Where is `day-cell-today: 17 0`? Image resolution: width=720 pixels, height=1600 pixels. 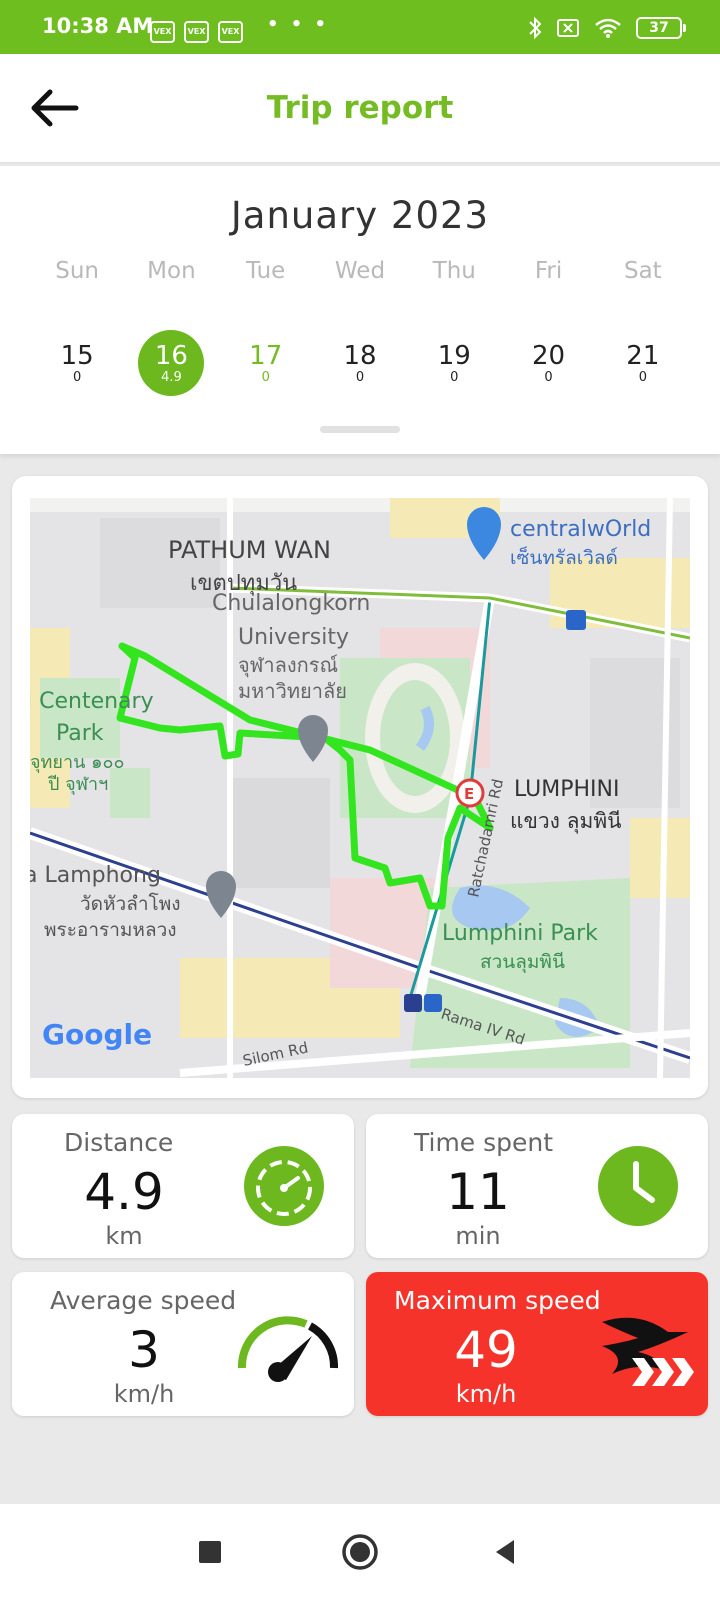 day-cell-today: 17 0 is located at coordinates (266, 363).